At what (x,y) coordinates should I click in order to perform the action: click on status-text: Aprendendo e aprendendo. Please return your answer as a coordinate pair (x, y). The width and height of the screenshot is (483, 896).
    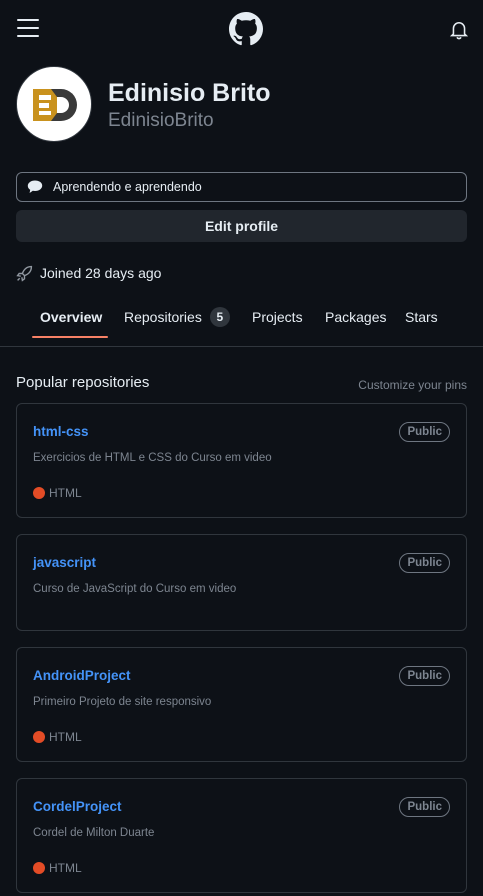
    Looking at the image, I should click on (127, 187).